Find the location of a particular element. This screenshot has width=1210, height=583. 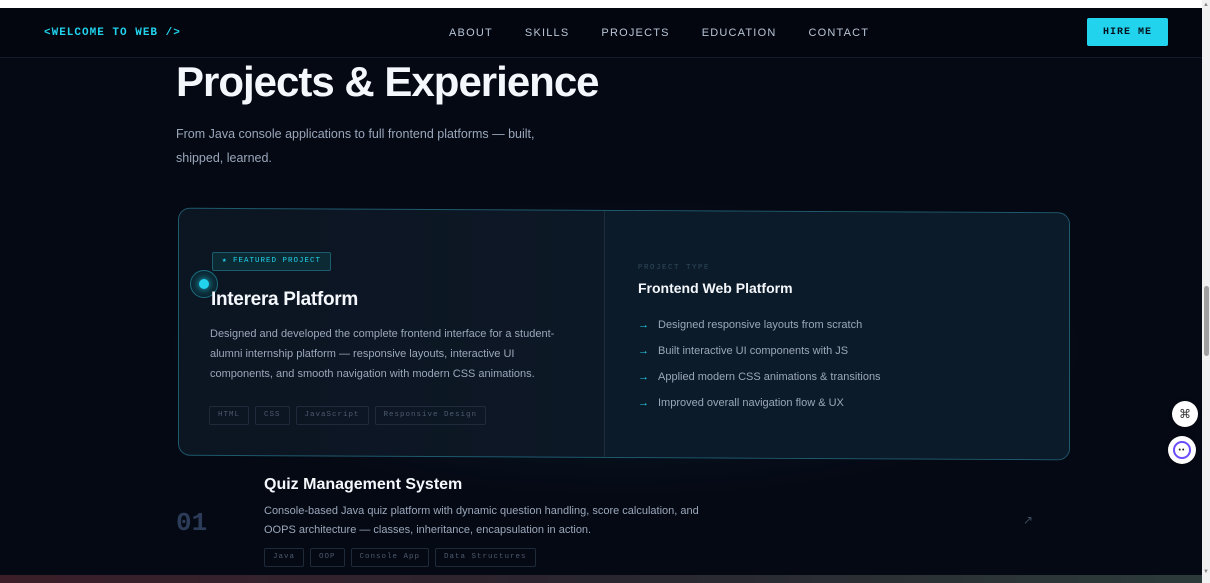

apps-widget-button: ⌘ is located at coordinates (1185, 414).